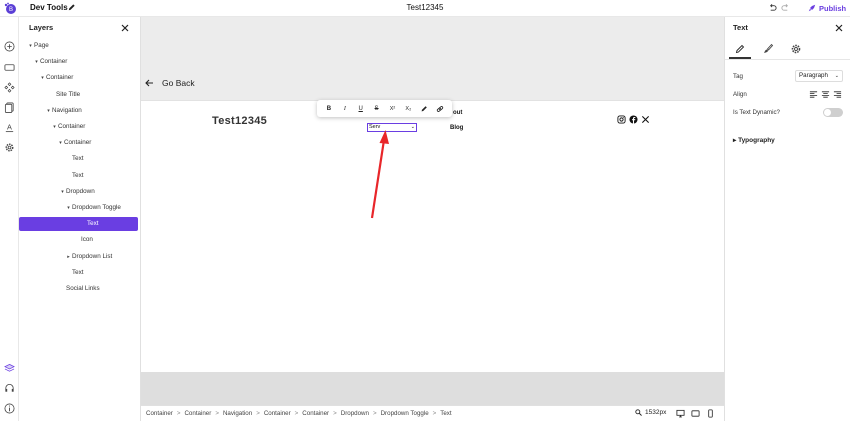  Describe the element at coordinates (9, 107) in the screenshot. I see `pages-icon` at that location.